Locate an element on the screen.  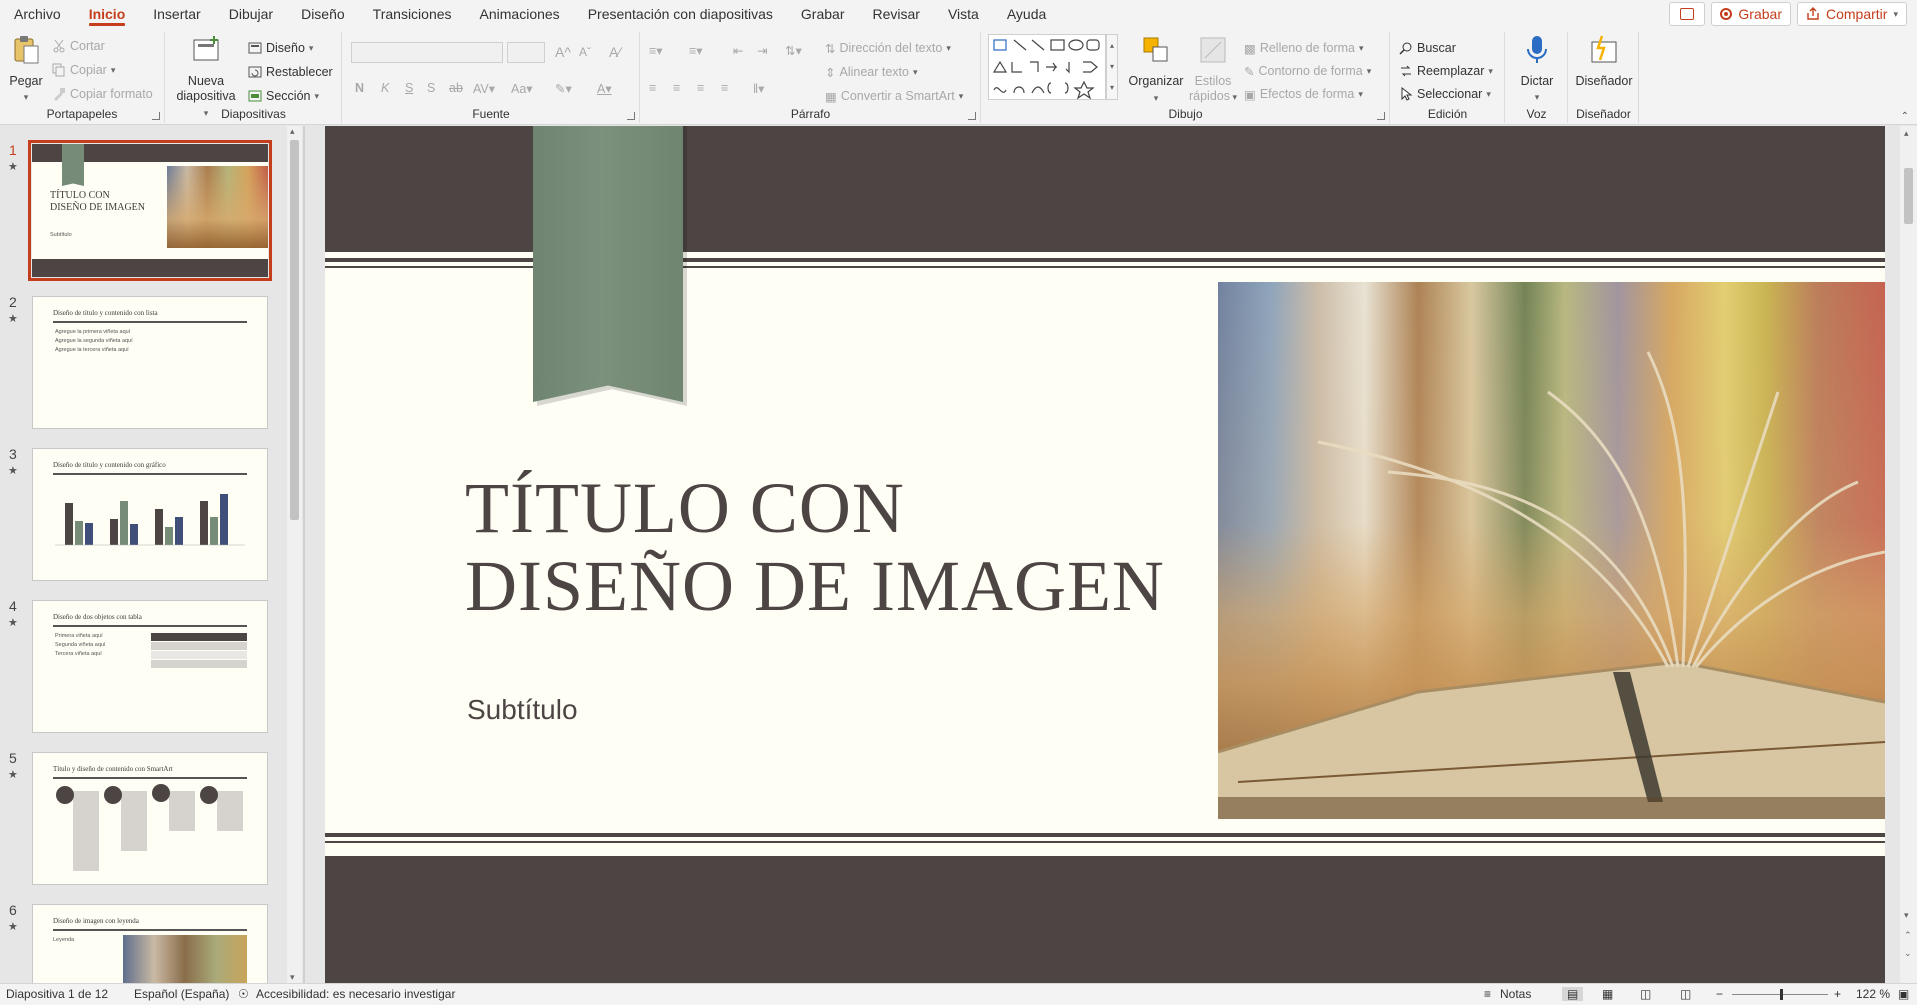
reading-view-icon: ◫ is located at coordinates (1645, 994).